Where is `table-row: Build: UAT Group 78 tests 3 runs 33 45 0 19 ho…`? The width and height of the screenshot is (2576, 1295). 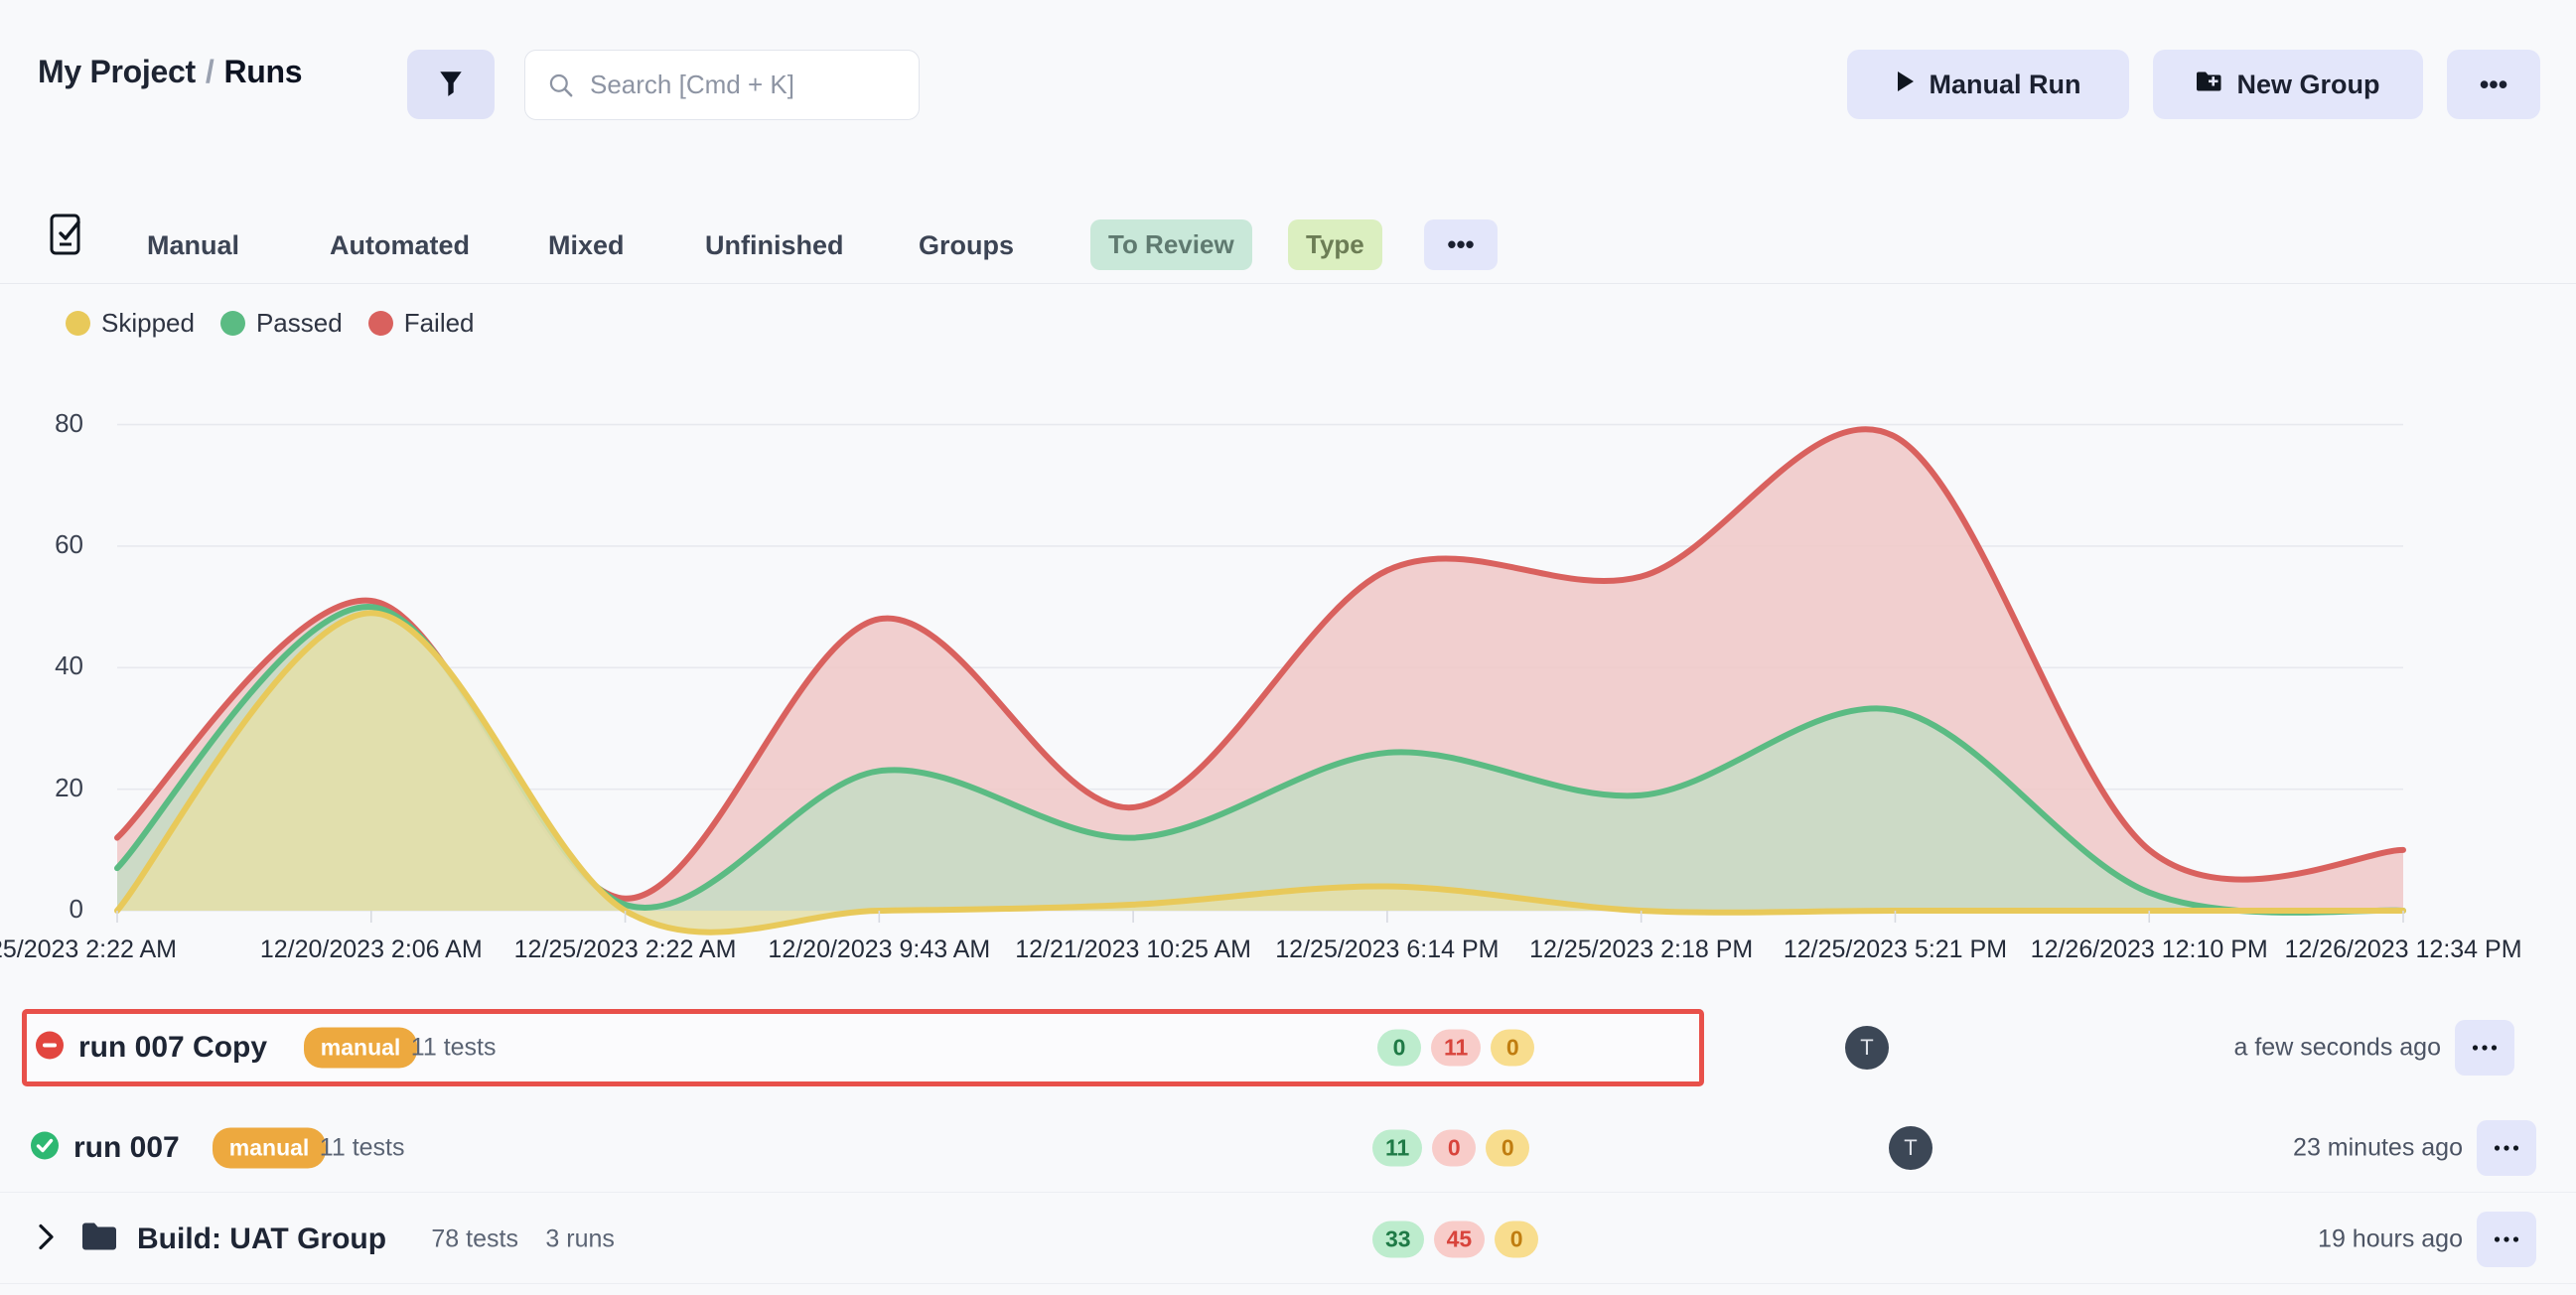 table-row: Build: UAT Group 78 tests 3 runs 33 45 0 19 ho… is located at coordinates (1288, 1240).